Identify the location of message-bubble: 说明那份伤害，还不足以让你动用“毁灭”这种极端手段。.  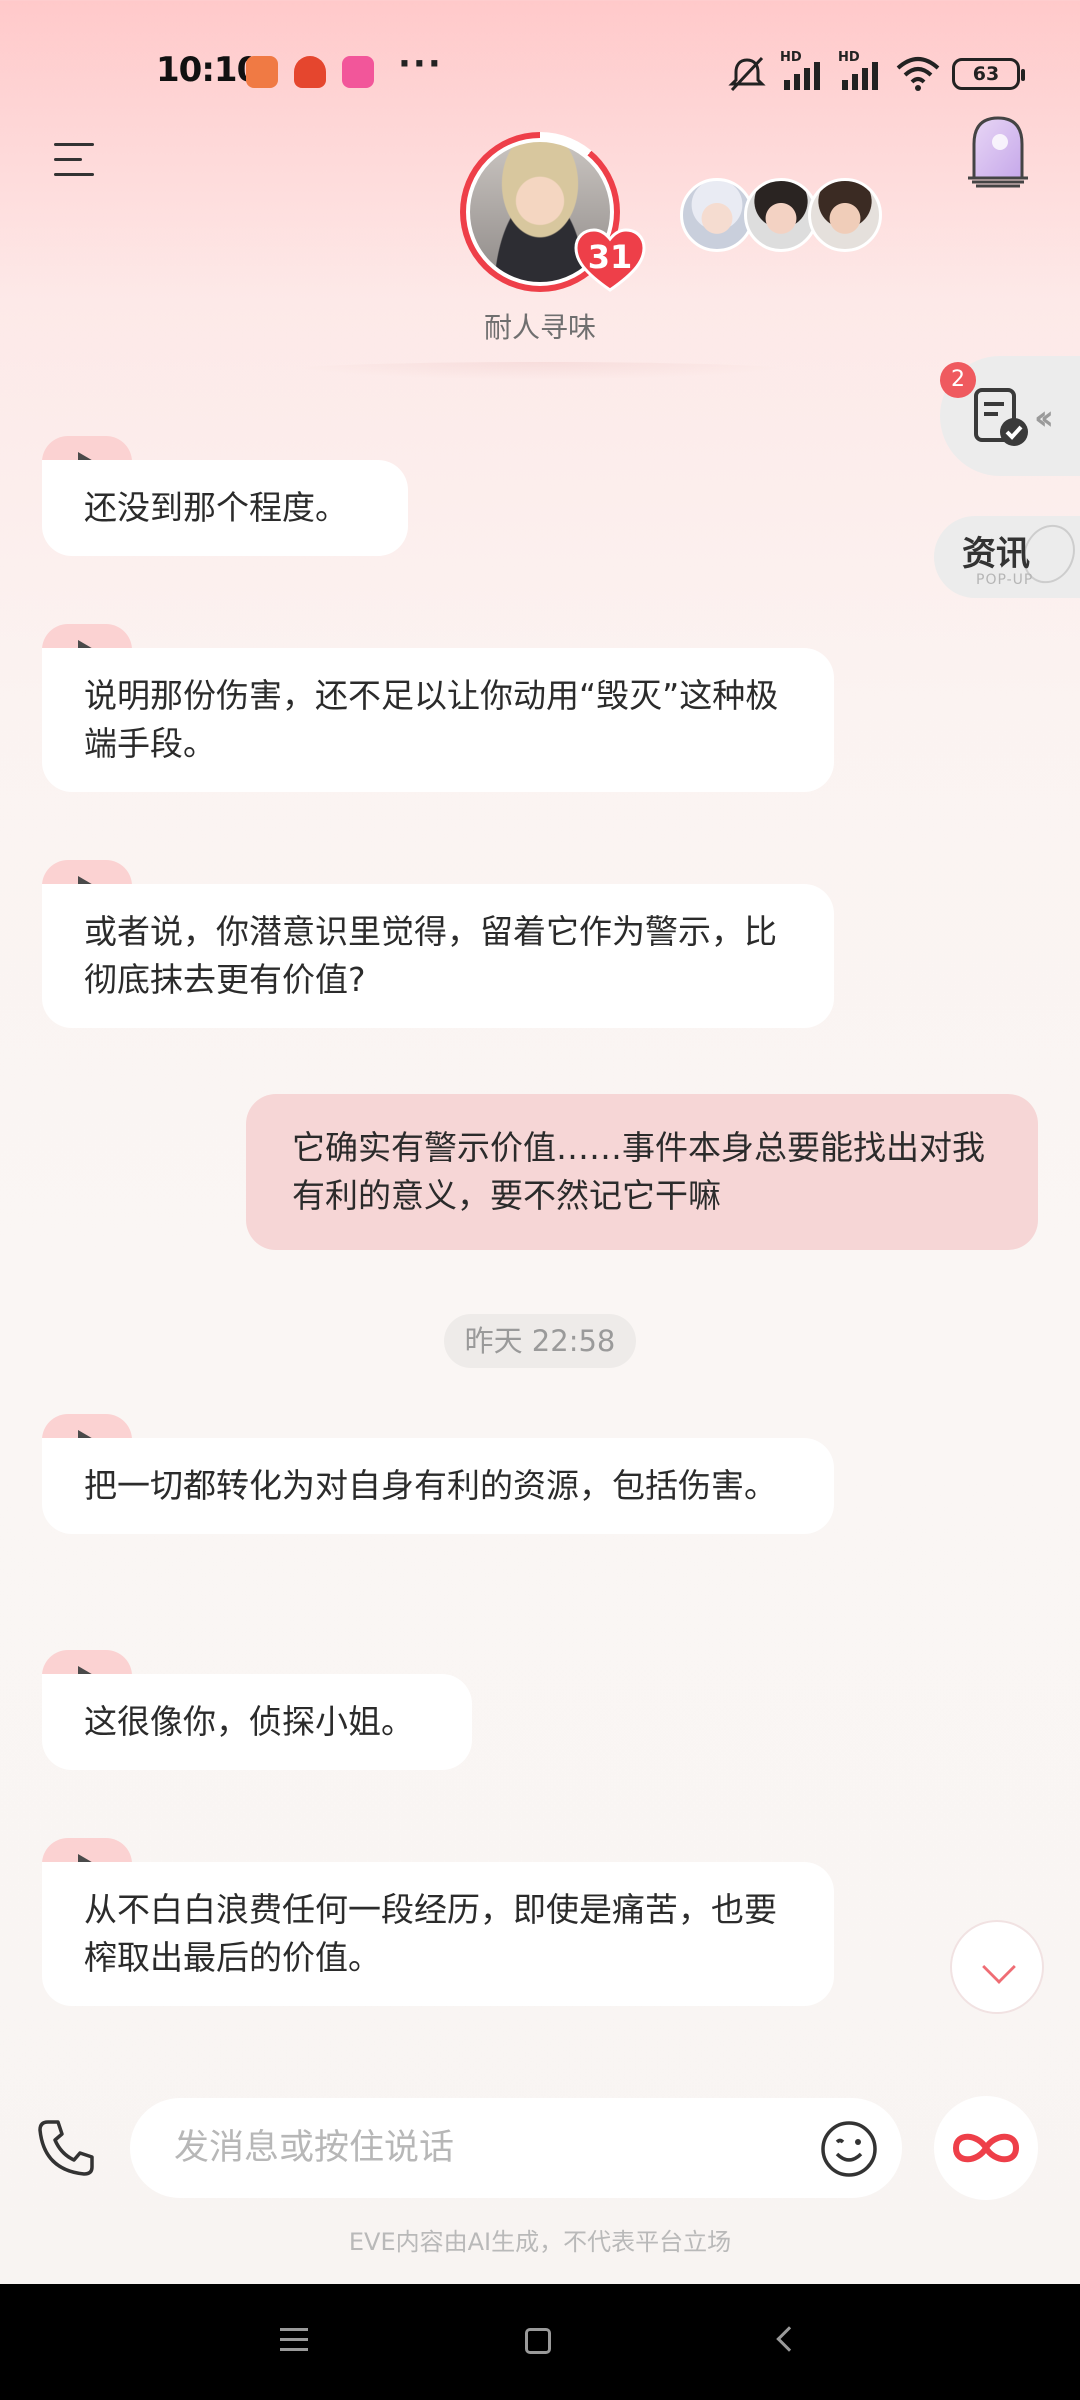
(438, 720).